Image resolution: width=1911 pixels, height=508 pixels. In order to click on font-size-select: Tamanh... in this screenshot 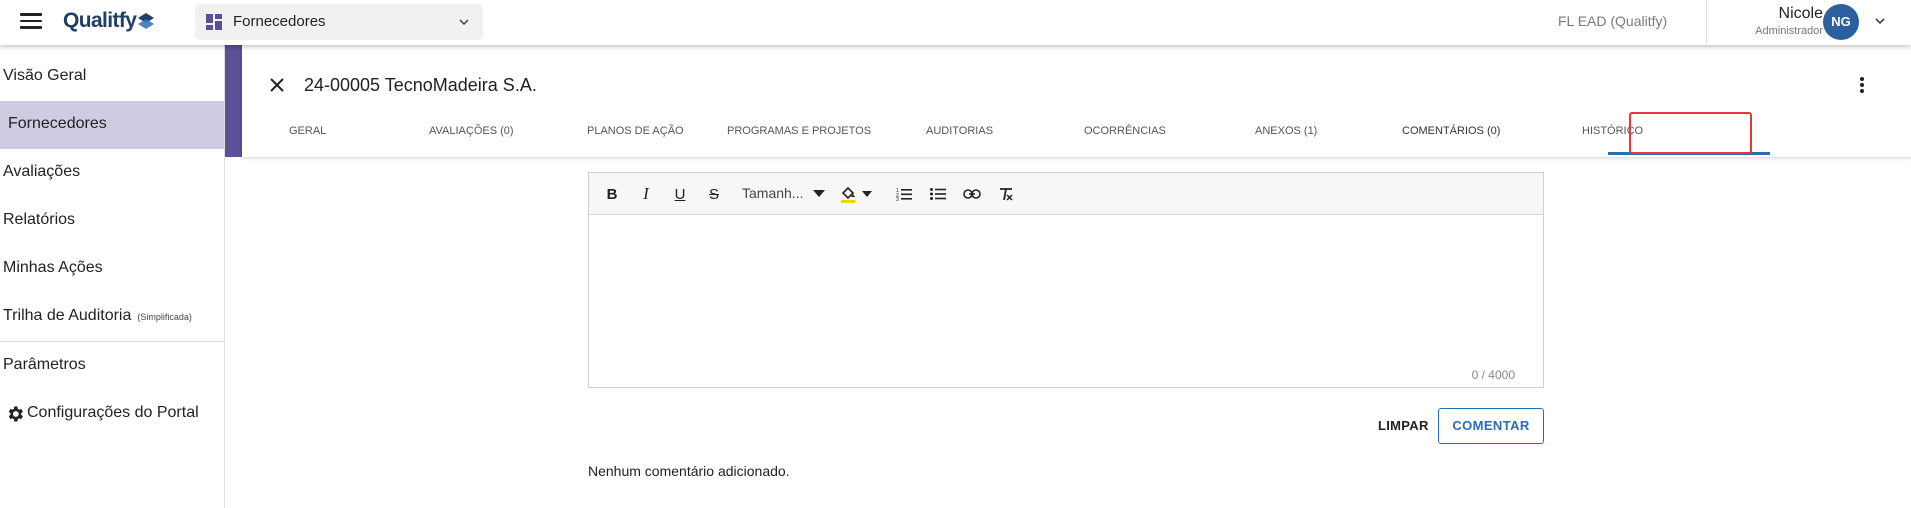, I will do `click(784, 193)`.